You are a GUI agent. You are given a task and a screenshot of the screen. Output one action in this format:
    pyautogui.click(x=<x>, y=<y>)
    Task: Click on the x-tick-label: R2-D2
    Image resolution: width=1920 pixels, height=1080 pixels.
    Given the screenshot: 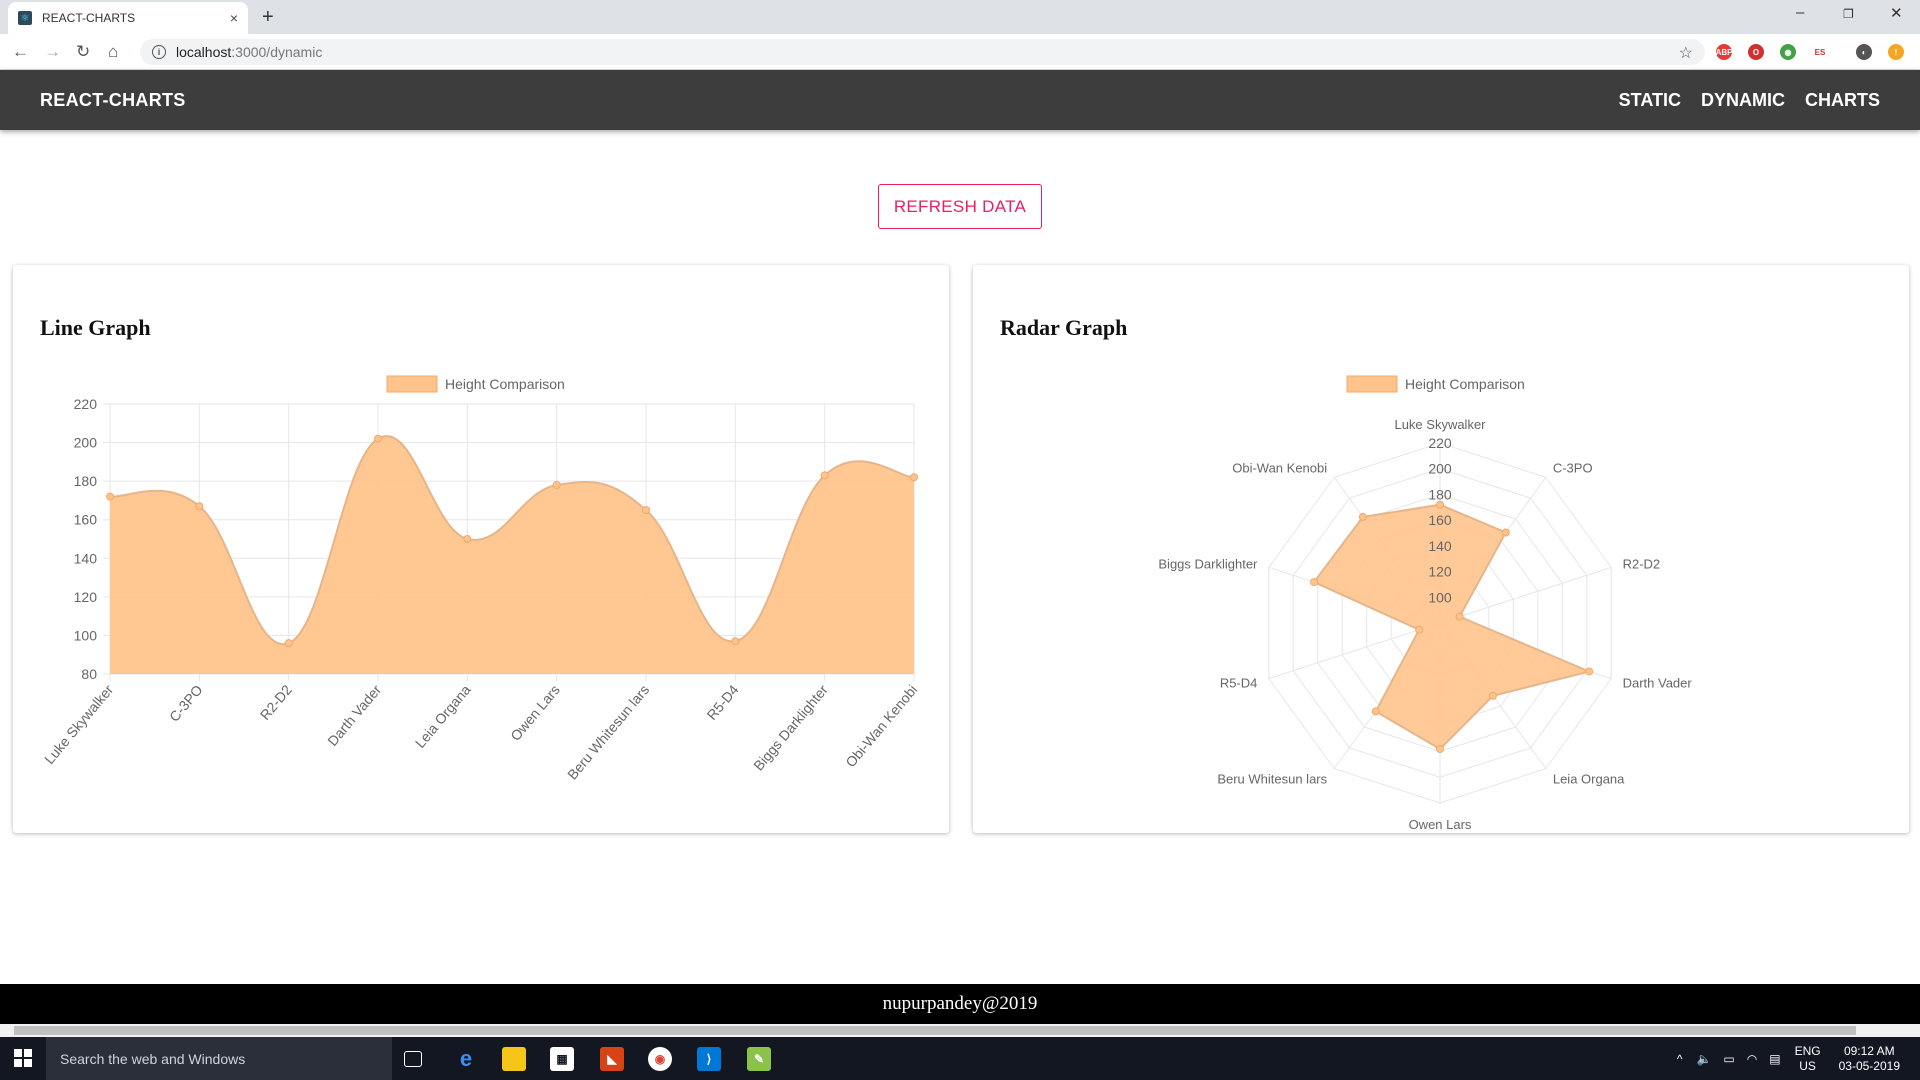 What is the action you would take?
    pyautogui.click(x=276, y=701)
    